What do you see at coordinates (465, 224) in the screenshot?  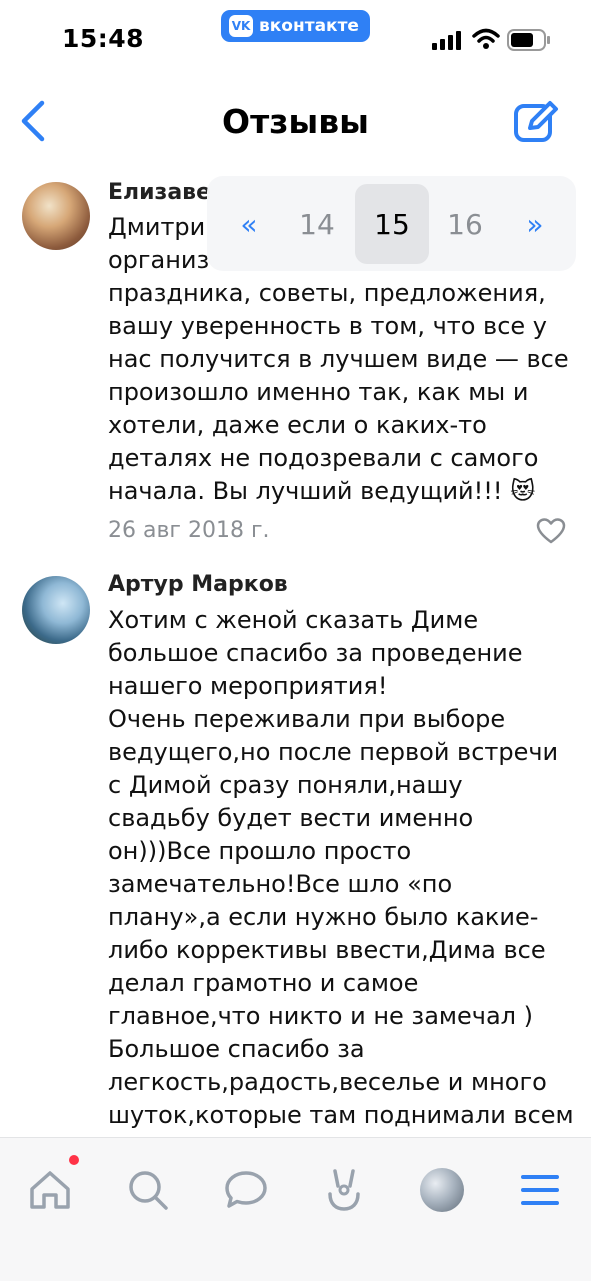 I see `page-16-button: 16` at bounding box center [465, 224].